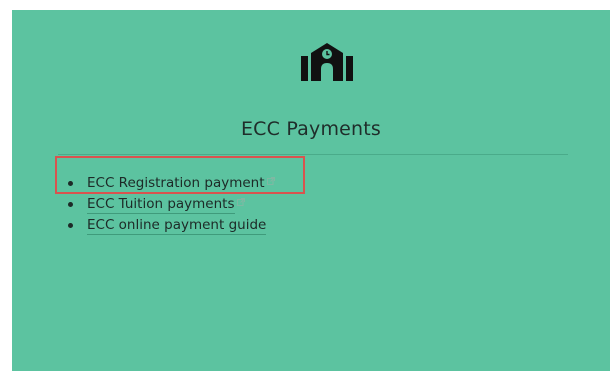  I want to click on registration-payment-link: ECC Registration payment, so click(176, 184).